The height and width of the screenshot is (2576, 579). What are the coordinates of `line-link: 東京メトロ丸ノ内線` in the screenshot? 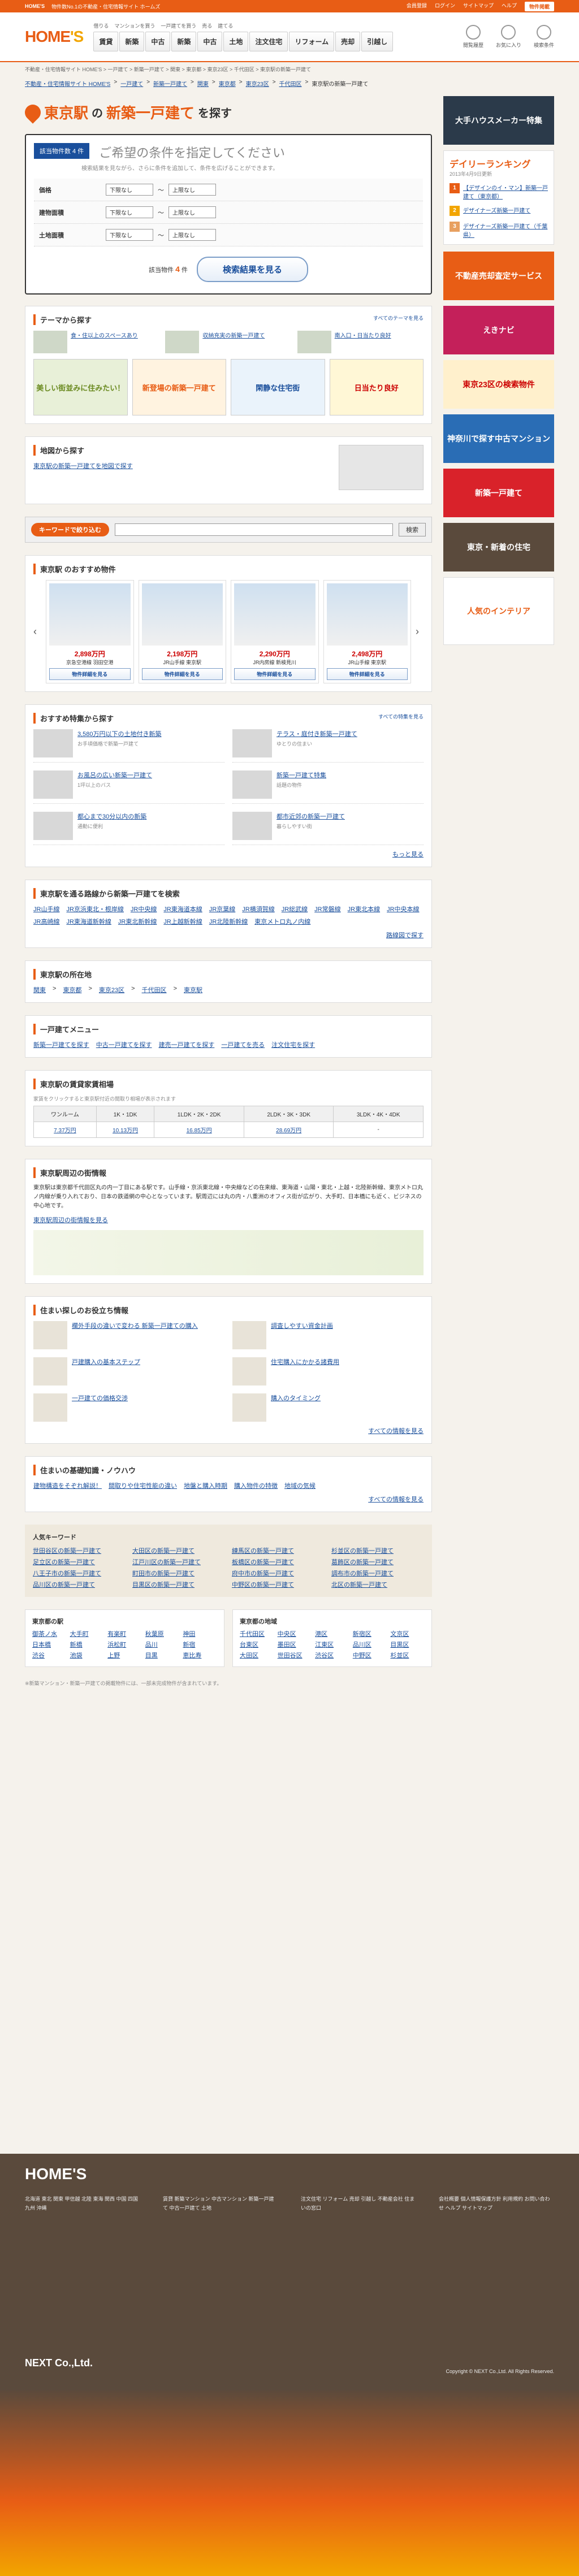 It's located at (282, 921).